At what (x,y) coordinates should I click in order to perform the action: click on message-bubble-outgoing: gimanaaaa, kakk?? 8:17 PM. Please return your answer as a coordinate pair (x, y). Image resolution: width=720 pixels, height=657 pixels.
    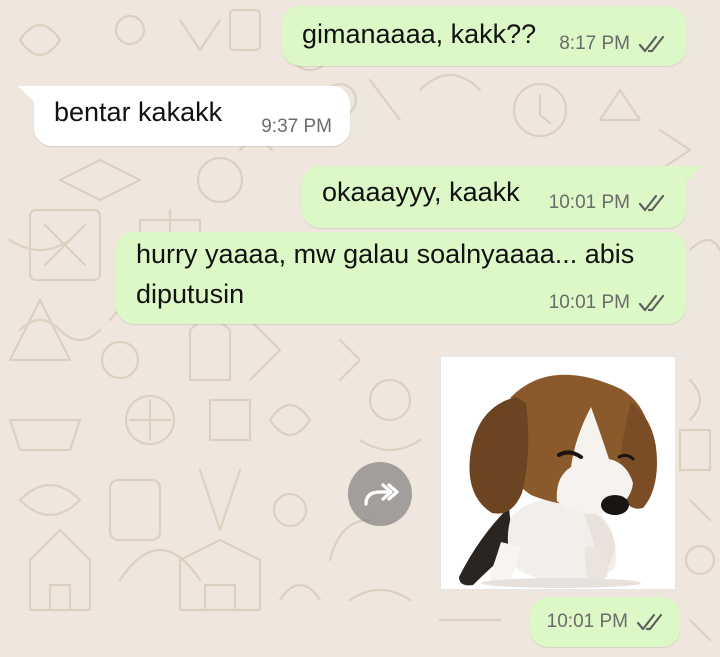
    Looking at the image, I should click on (484, 36).